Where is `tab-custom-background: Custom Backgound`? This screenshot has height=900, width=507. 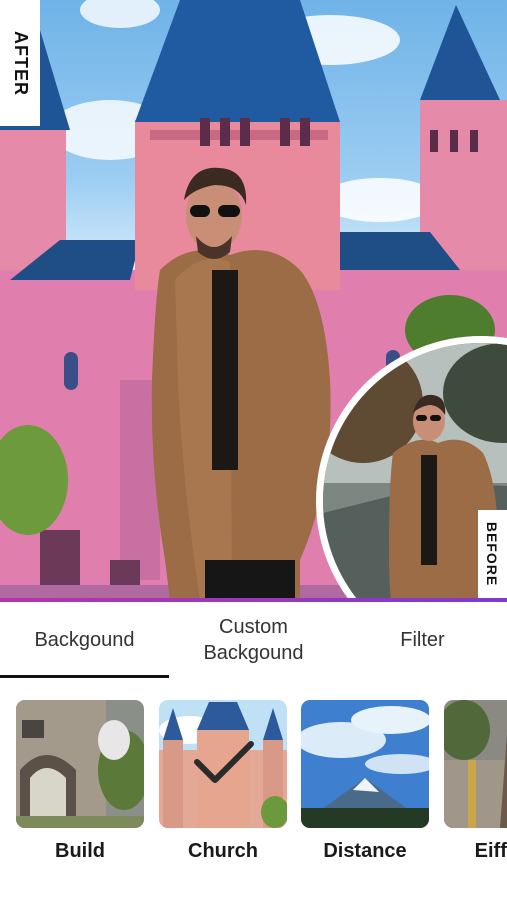 tab-custom-background: Custom Backgound is located at coordinates (253, 640).